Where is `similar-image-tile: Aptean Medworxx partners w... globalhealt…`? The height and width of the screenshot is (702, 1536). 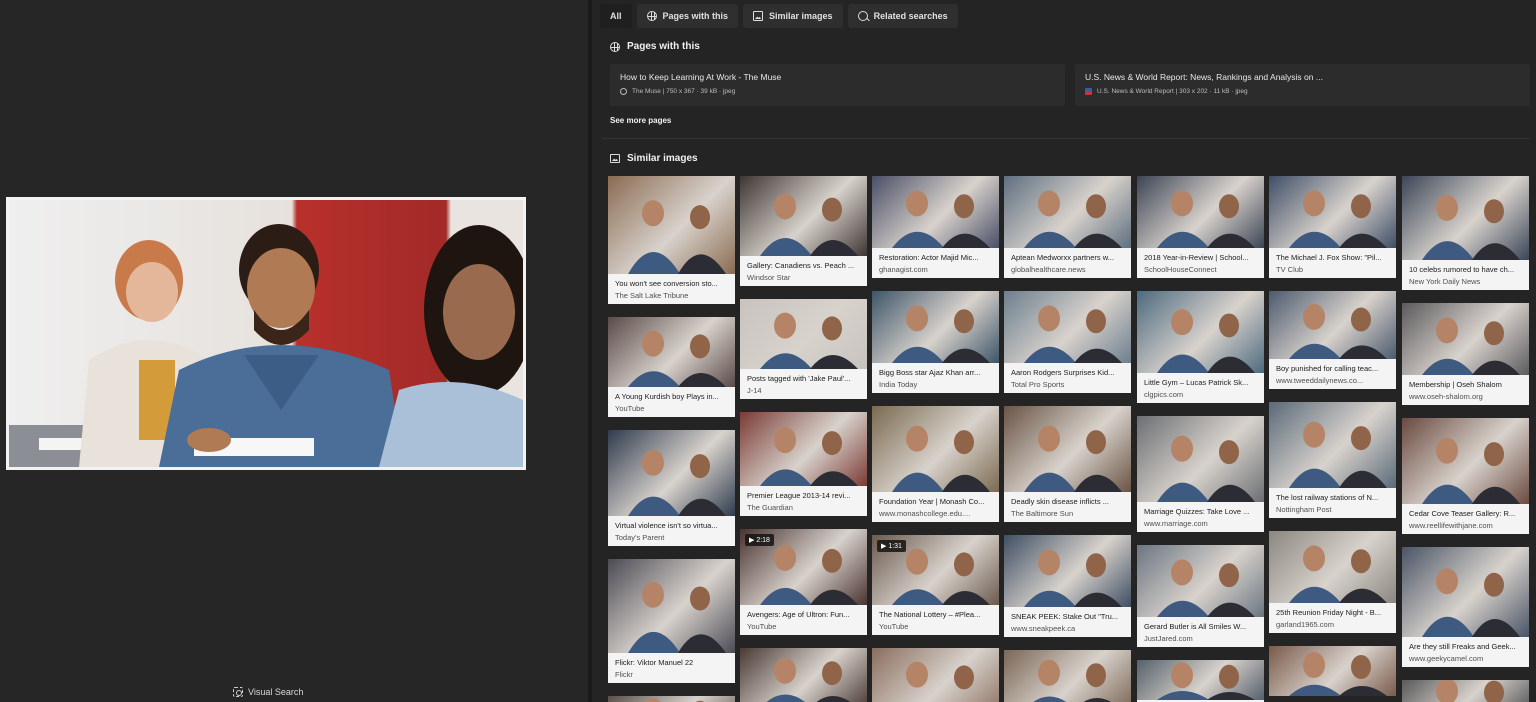 similar-image-tile: Aptean Medworxx partners w... globalhealt… is located at coordinates (1067, 227).